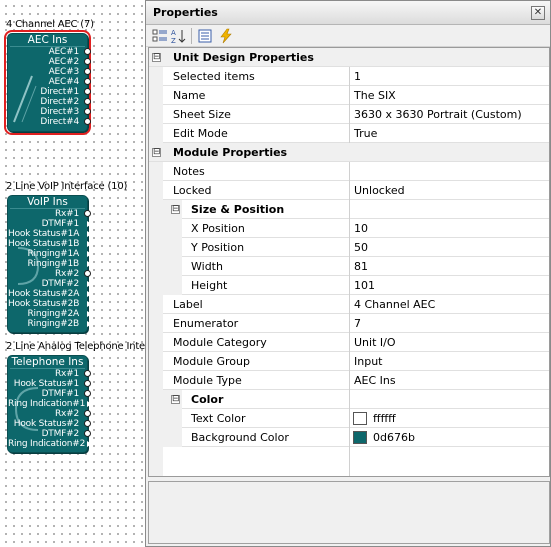 The image size is (551, 547). Describe the element at coordinates (349, 380) in the screenshot. I see `property-row-module-type: Module Type AEC Ins` at that location.